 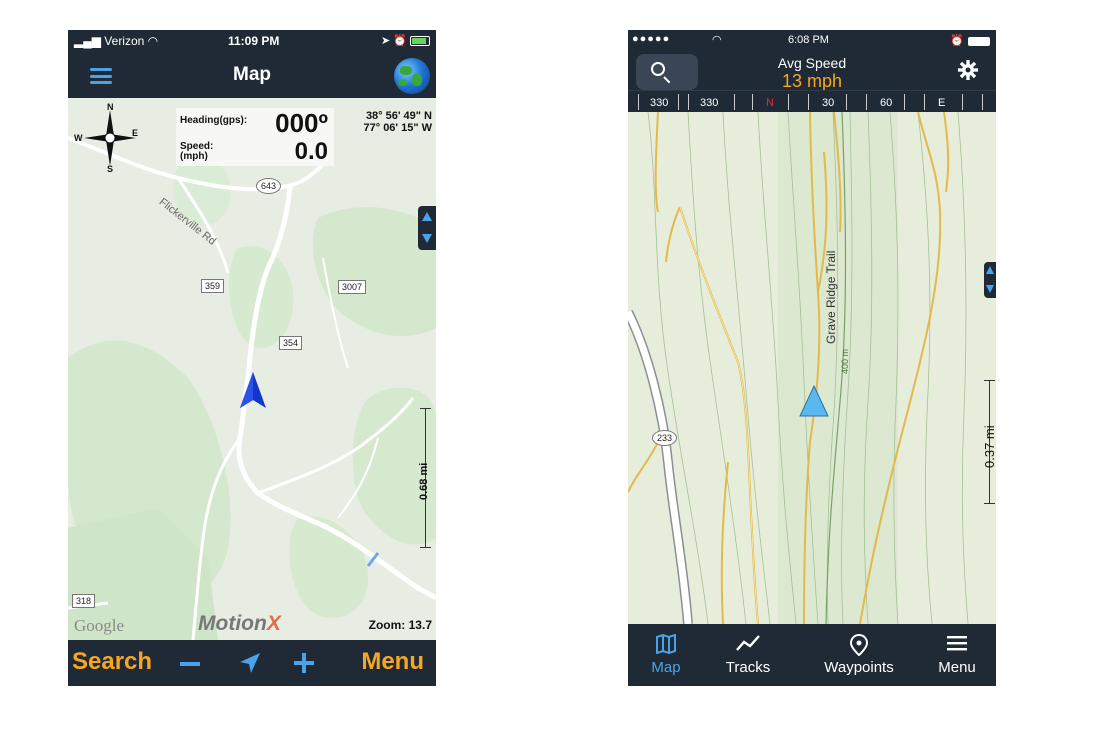 I want to click on clock: 6:08 PM, so click(x=808, y=40).